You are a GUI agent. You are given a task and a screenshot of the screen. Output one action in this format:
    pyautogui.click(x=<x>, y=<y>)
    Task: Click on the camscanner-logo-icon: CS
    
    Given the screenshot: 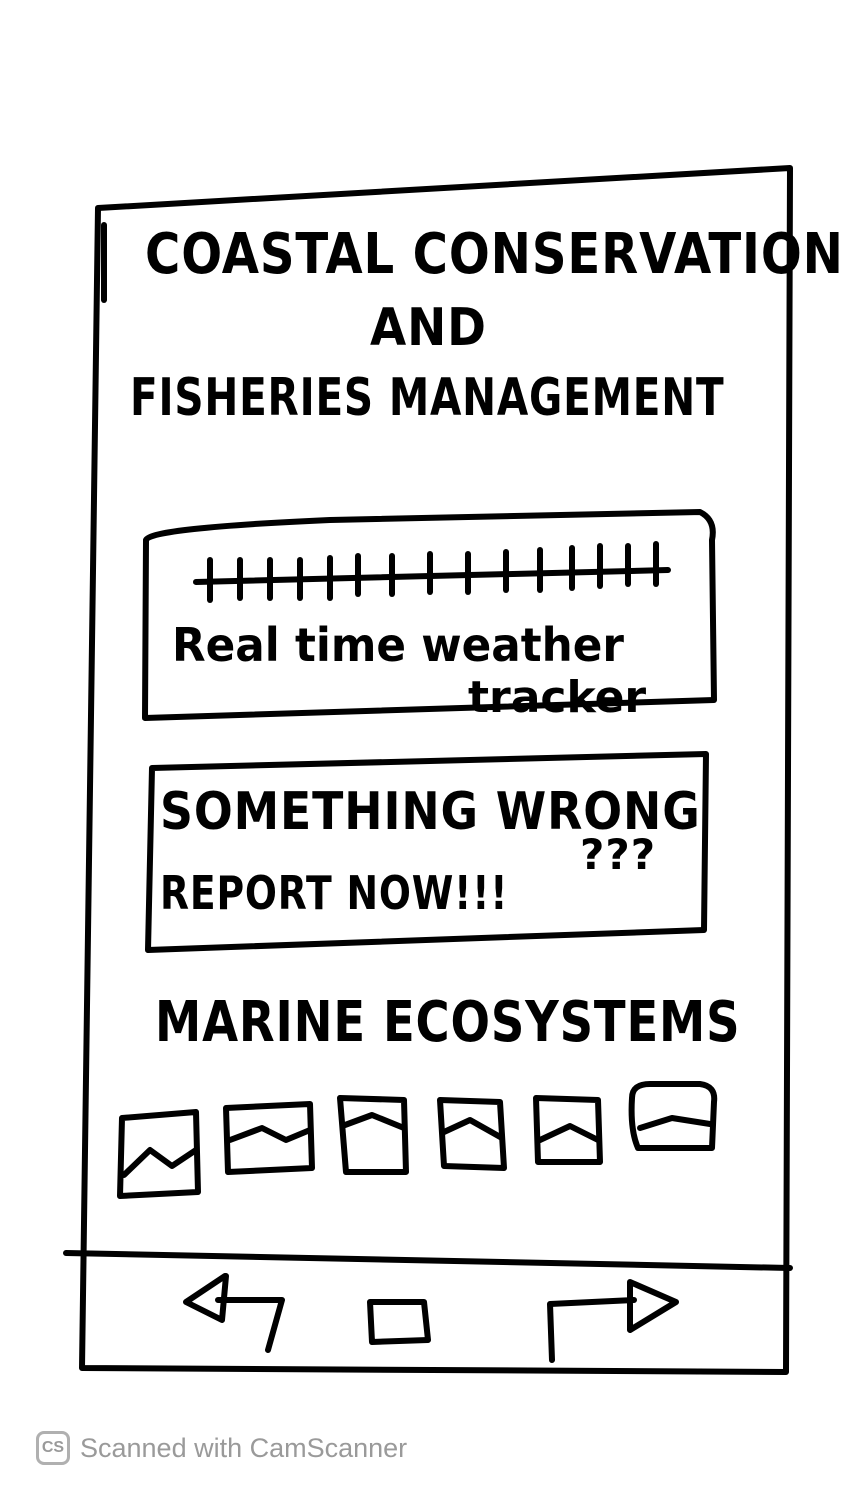 What is the action you would take?
    pyautogui.click(x=53, y=1448)
    